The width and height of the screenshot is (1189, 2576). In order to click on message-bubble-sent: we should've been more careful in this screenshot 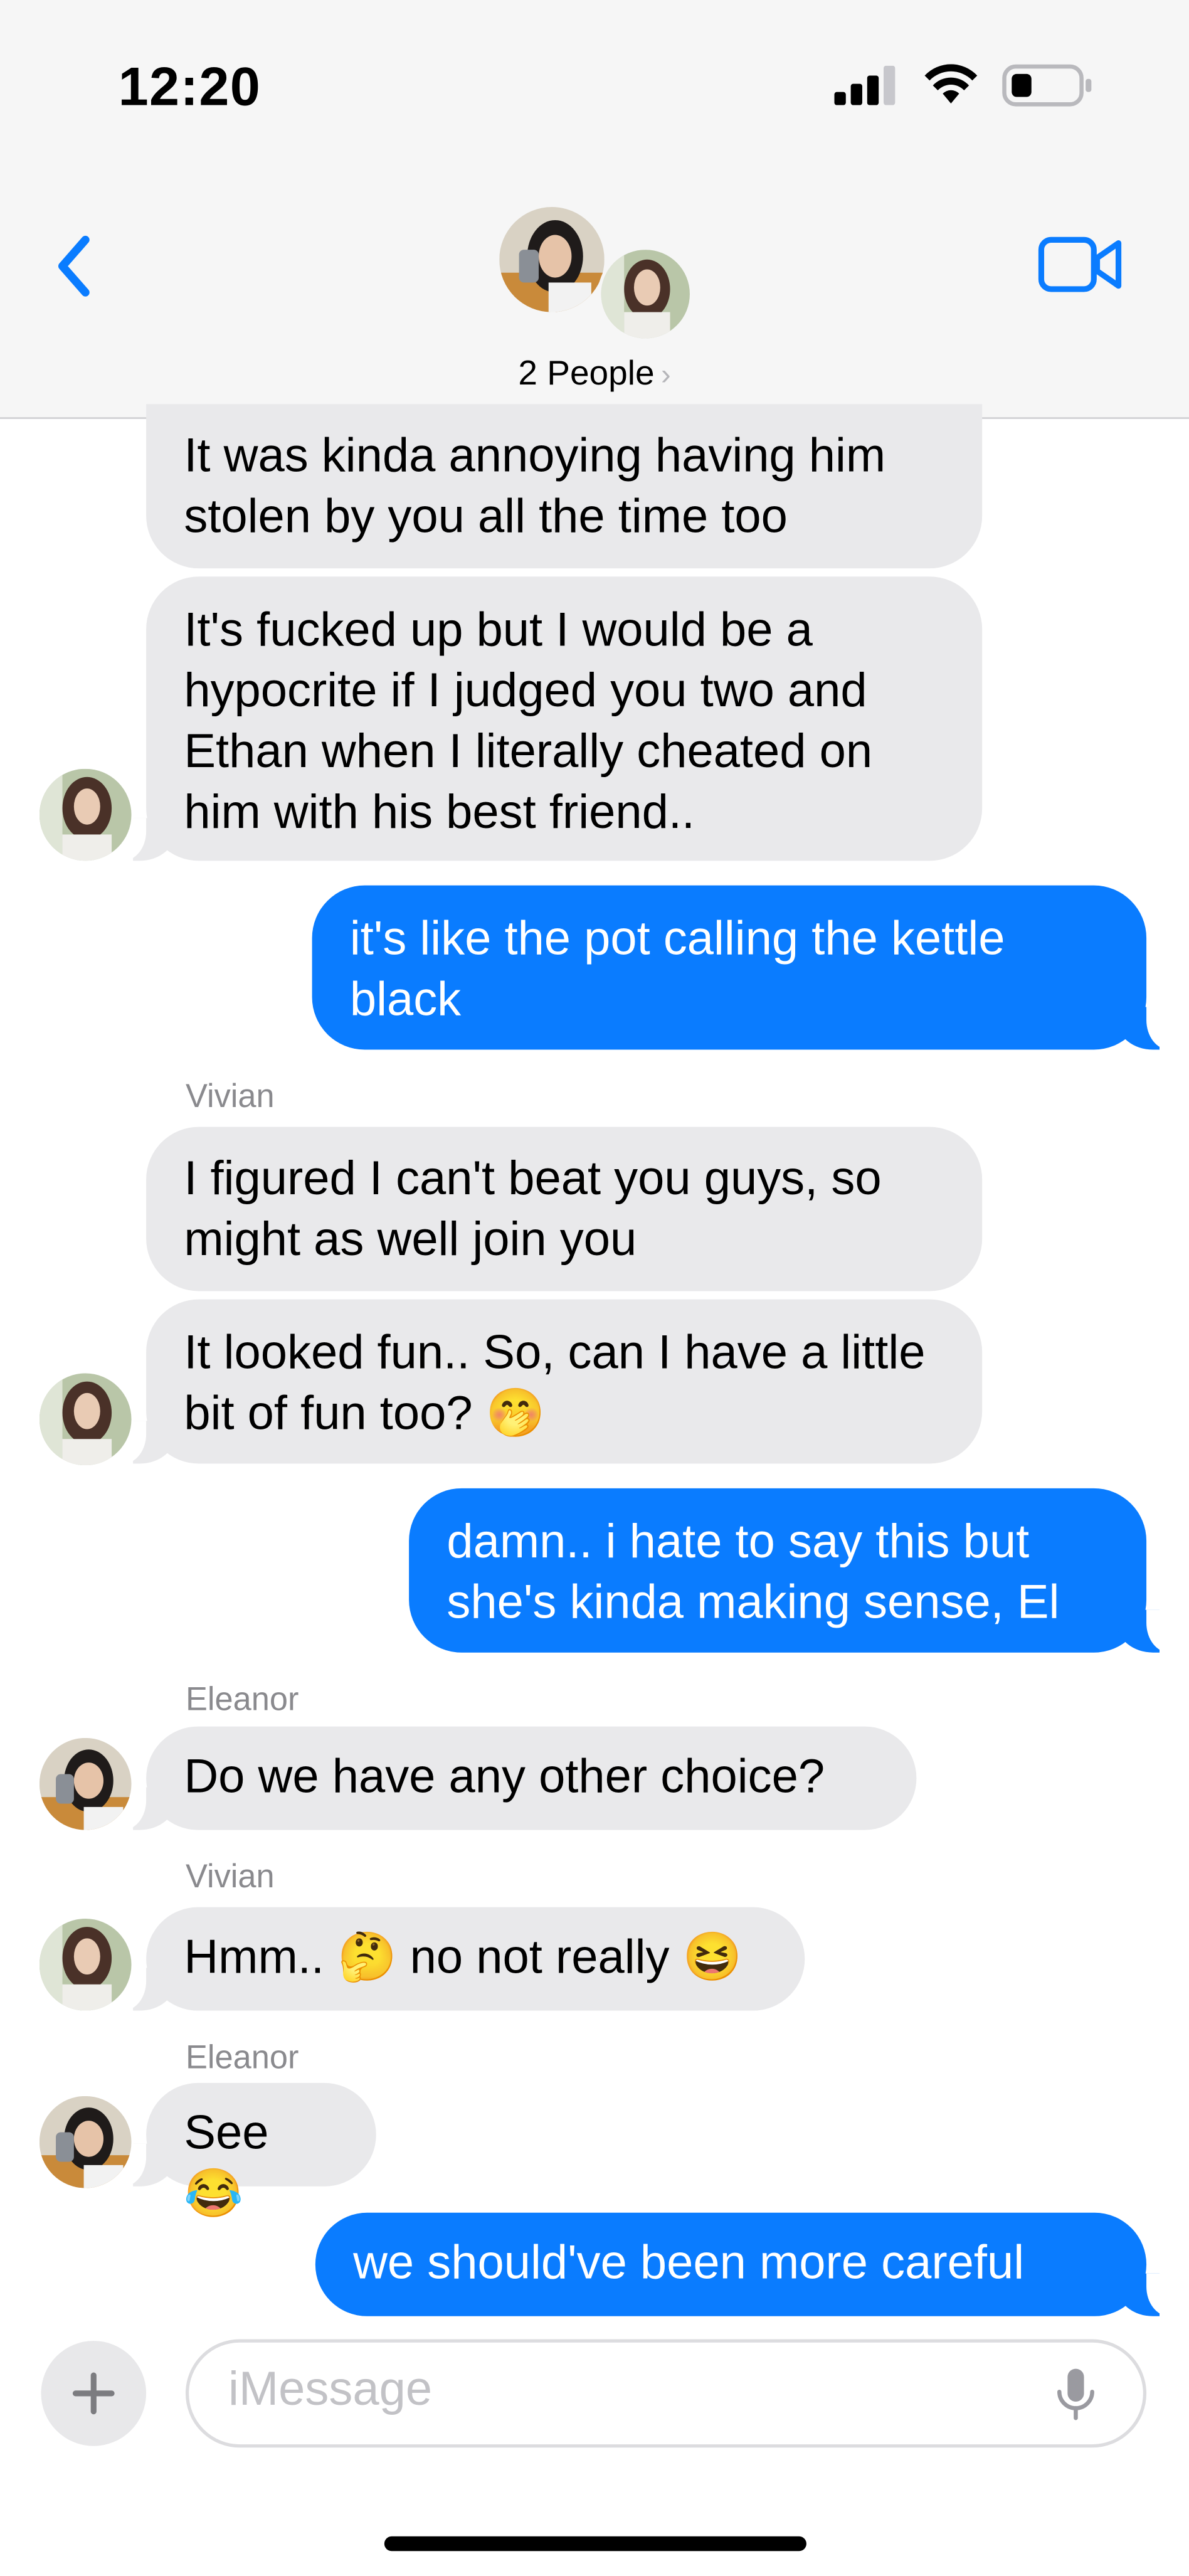, I will do `click(745, 2264)`.